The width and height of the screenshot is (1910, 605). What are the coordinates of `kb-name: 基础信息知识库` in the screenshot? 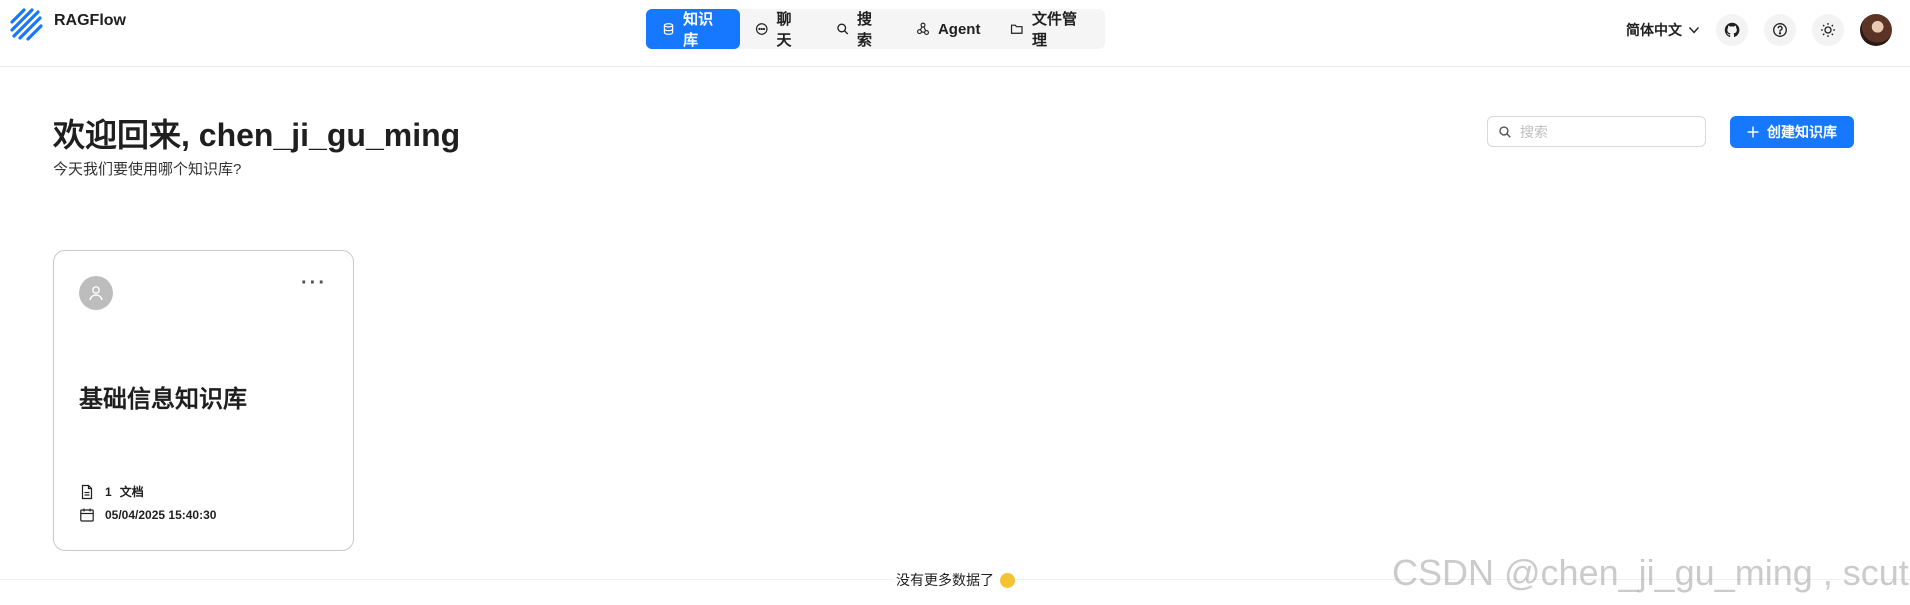 It's located at (163, 399).